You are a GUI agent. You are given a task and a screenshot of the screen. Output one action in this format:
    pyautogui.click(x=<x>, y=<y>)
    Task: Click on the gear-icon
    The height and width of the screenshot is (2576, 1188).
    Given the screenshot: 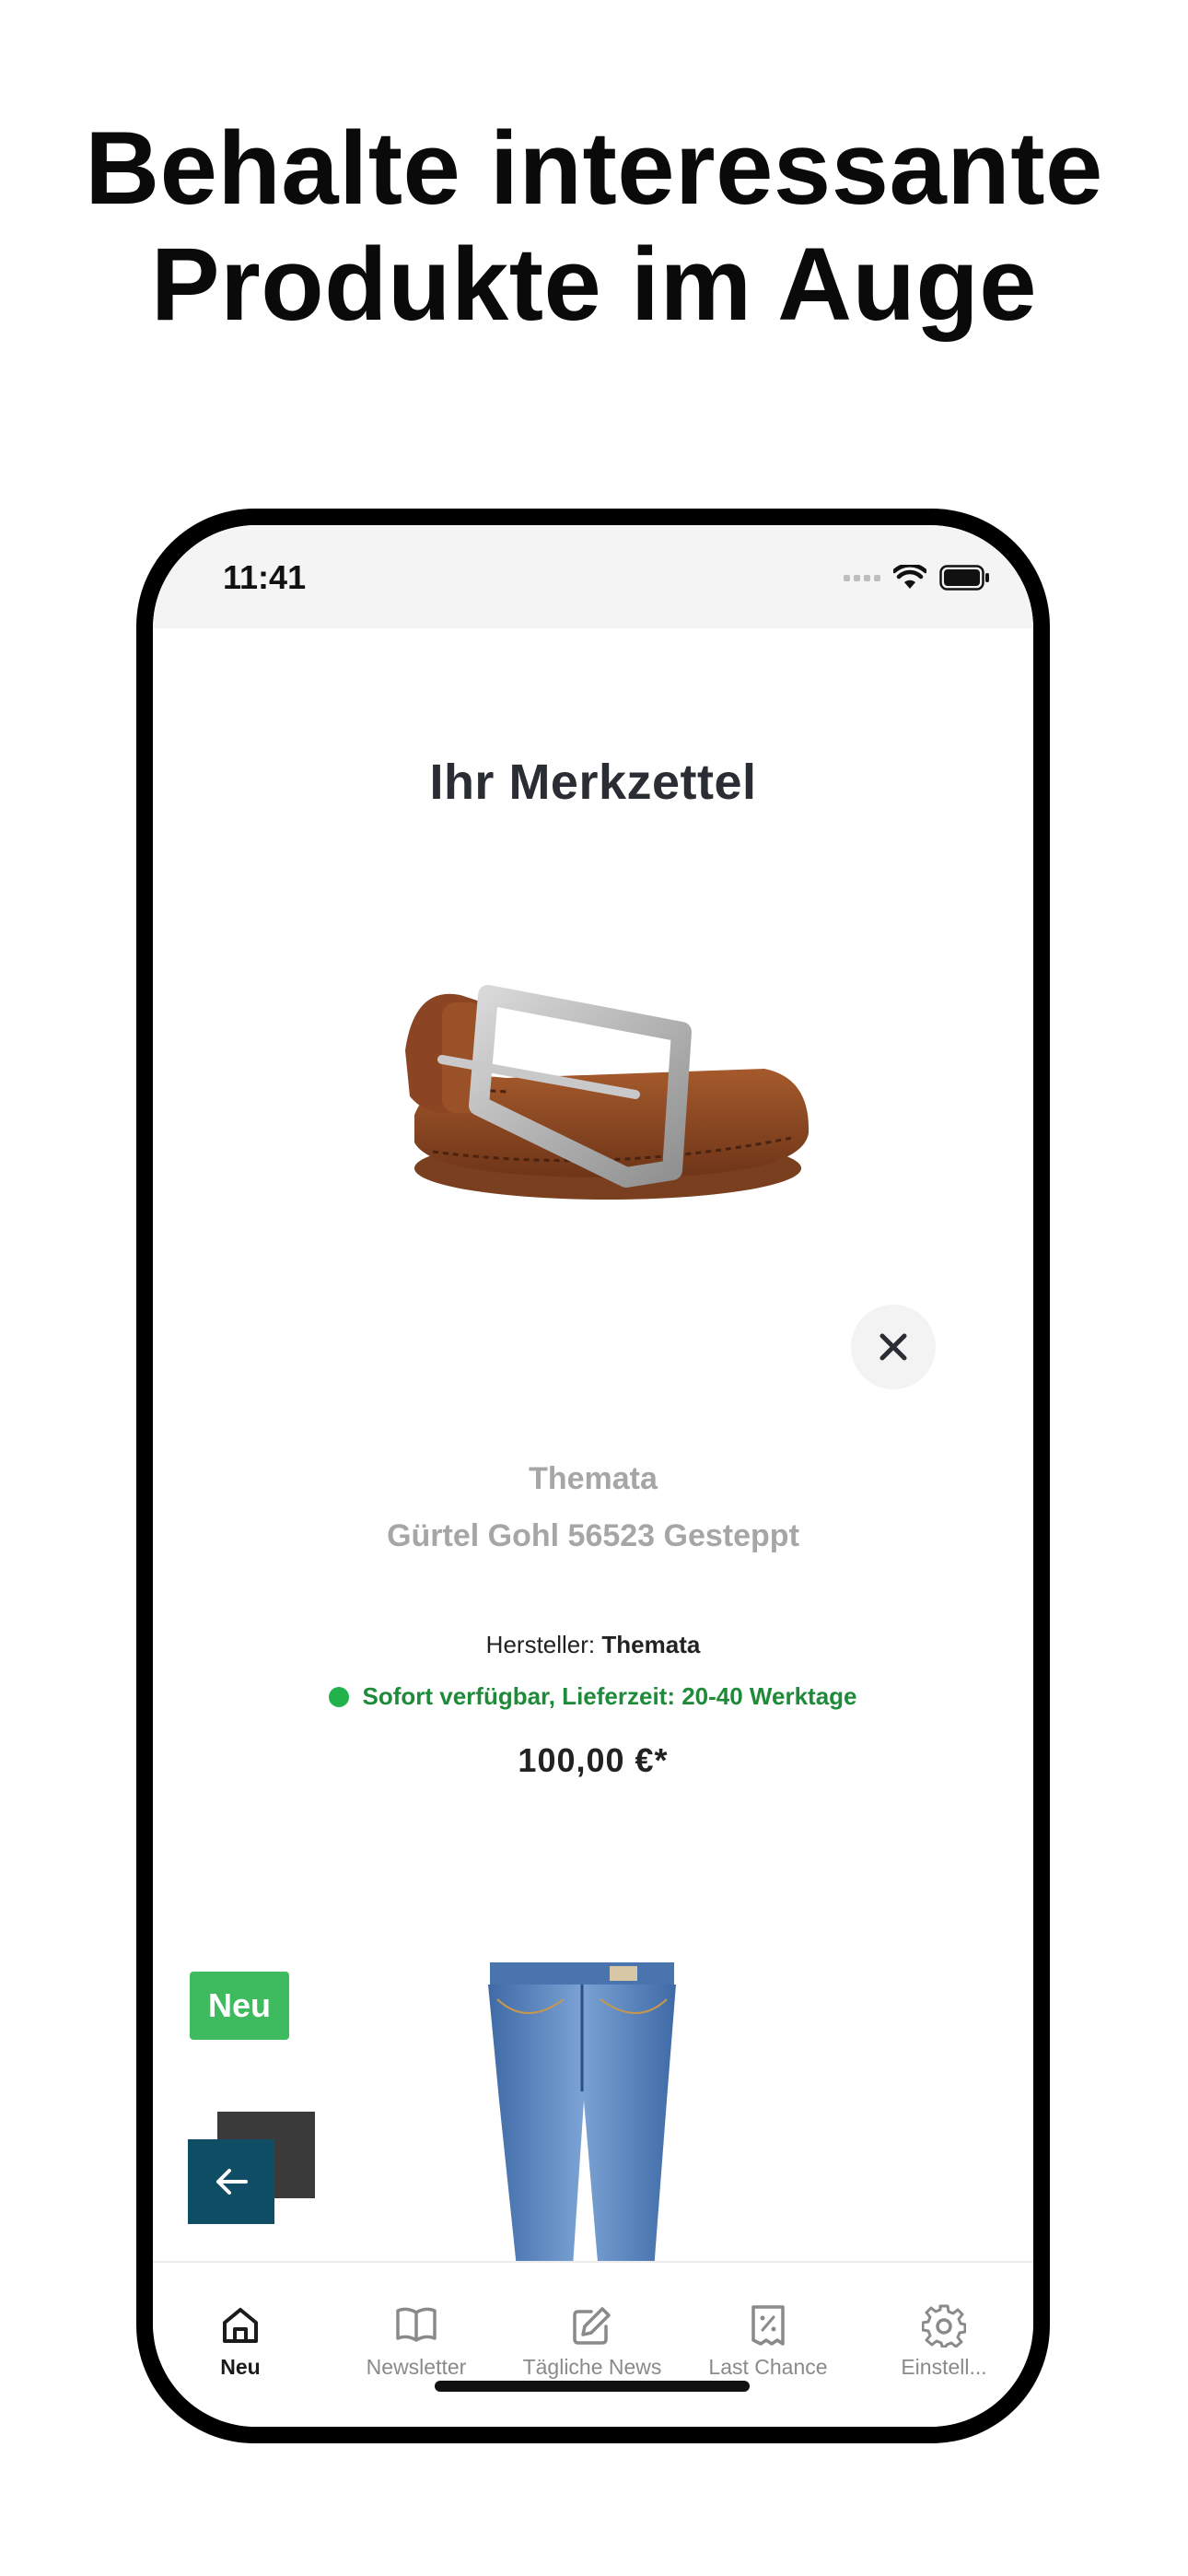 What is the action you would take?
    pyautogui.click(x=944, y=2325)
    